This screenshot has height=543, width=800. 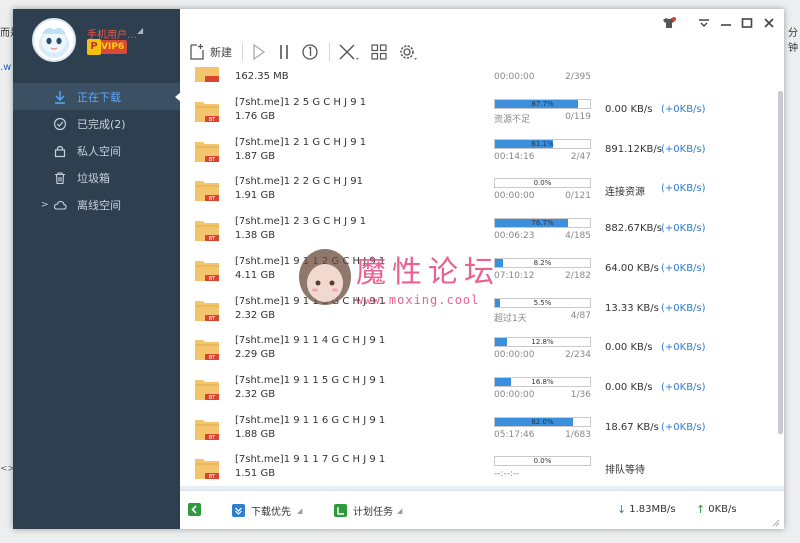 What do you see at coordinates (542, 262) in the screenshot?
I see `progress-label: 8.2%` at bounding box center [542, 262].